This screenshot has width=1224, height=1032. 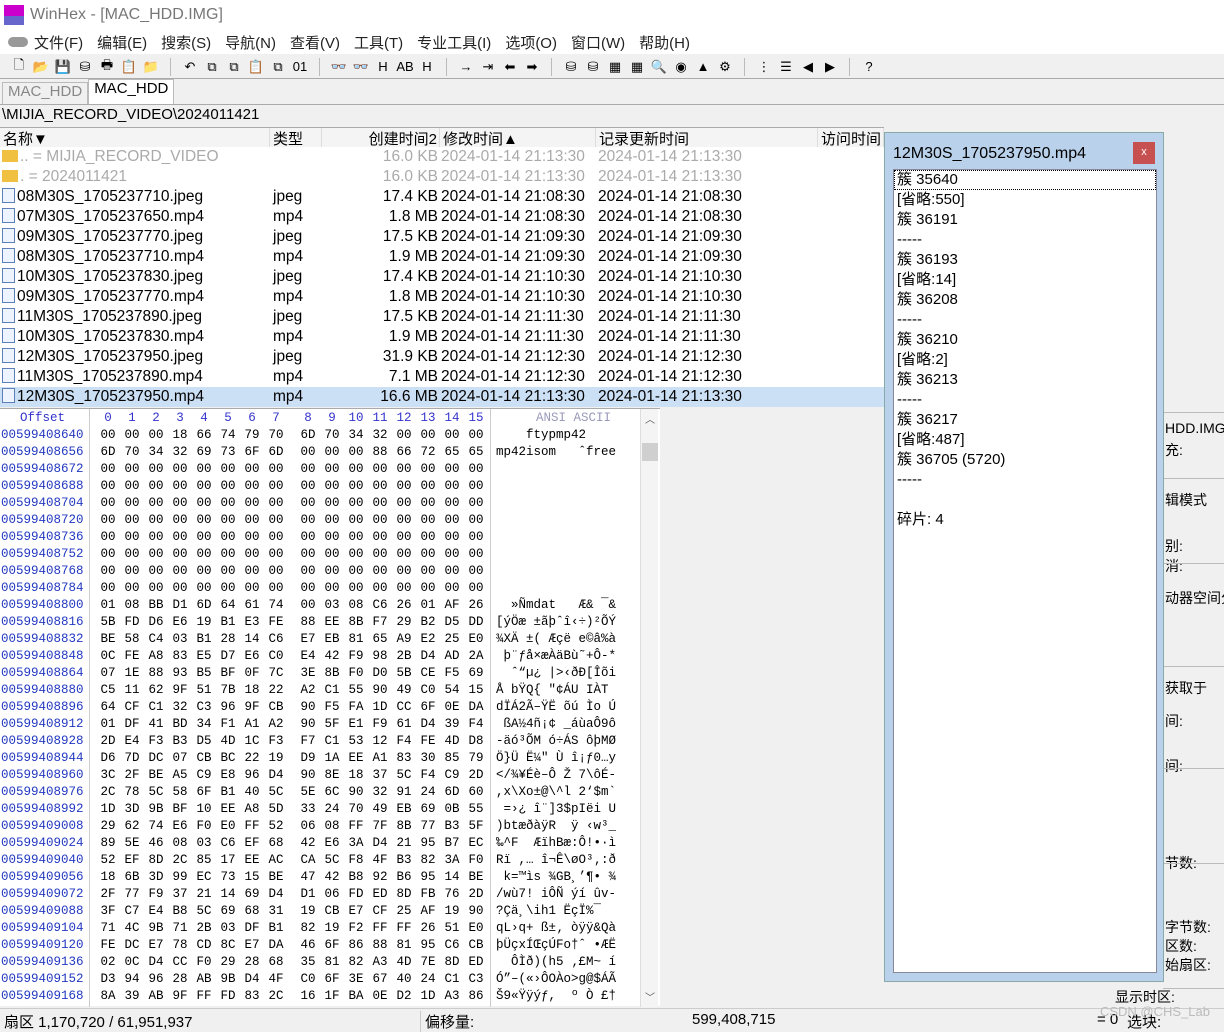 I want to click on hex-byte: 77, so click(x=428, y=826).